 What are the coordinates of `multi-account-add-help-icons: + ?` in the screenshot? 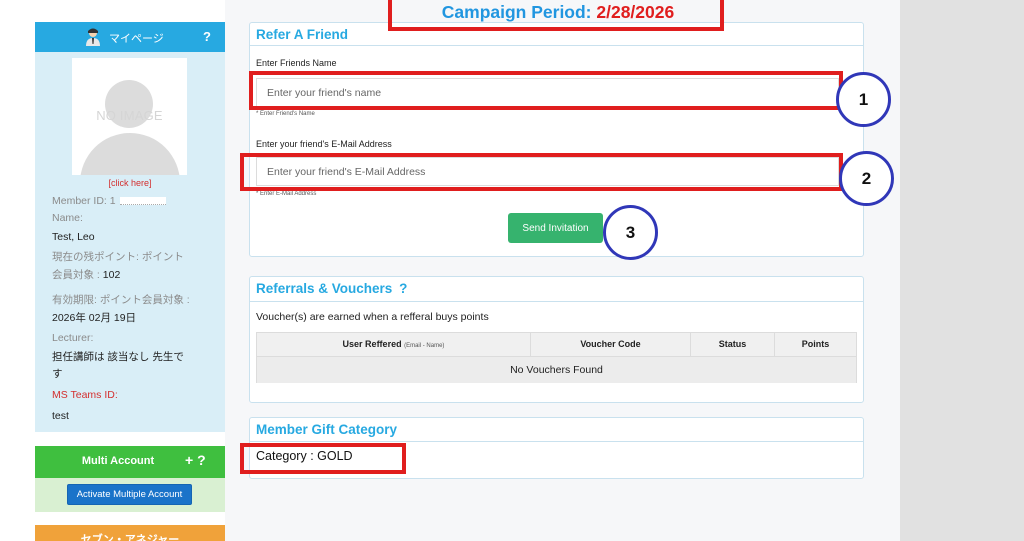 It's located at (195, 460).